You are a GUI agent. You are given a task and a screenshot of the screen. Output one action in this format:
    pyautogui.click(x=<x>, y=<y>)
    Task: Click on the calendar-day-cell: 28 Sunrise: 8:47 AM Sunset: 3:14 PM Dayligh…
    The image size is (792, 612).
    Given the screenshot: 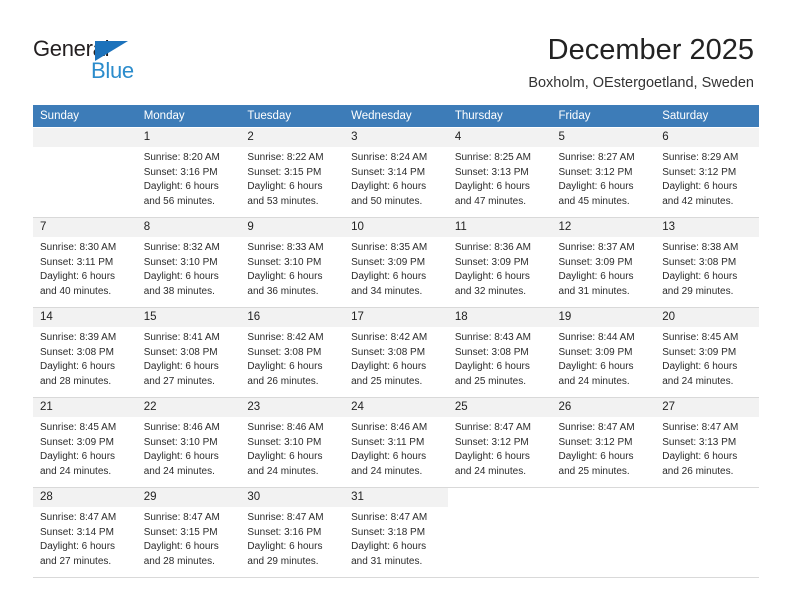 What is the action you would take?
    pyautogui.click(x=85, y=532)
    